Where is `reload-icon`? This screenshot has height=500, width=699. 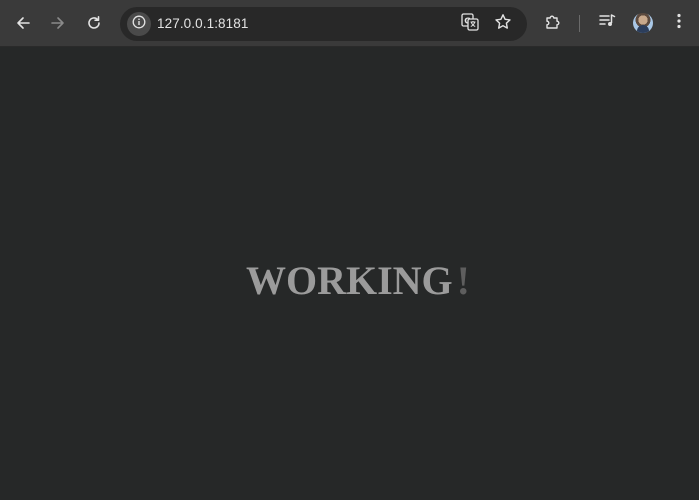 reload-icon is located at coordinates (94, 23).